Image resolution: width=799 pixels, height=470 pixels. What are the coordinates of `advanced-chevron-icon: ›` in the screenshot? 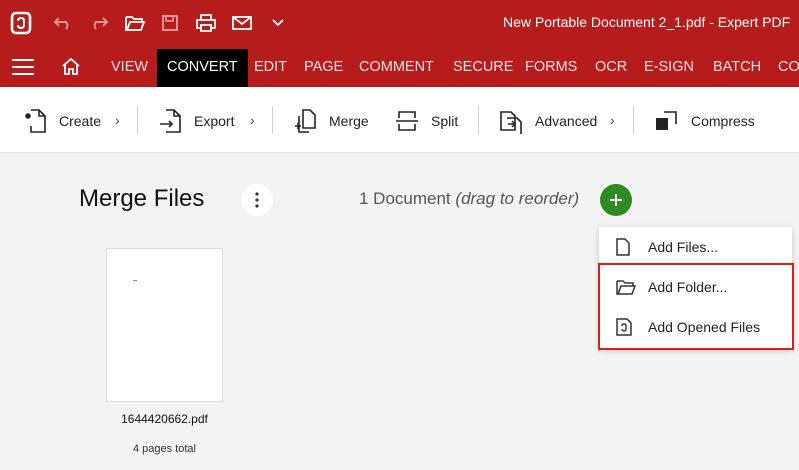 It's located at (612, 120).